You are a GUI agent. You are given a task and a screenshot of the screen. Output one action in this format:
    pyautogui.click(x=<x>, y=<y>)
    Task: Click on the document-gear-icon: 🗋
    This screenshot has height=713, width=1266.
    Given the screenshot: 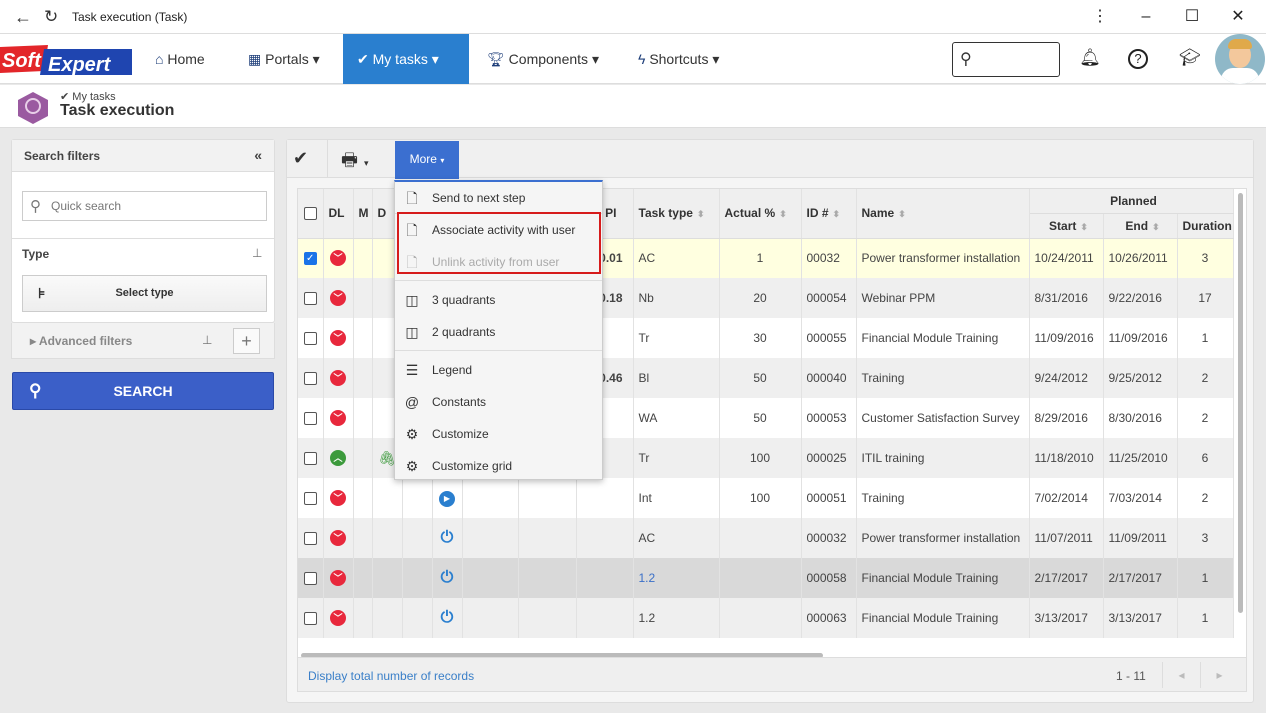 What is the action you would take?
    pyautogui.click(x=412, y=198)
    